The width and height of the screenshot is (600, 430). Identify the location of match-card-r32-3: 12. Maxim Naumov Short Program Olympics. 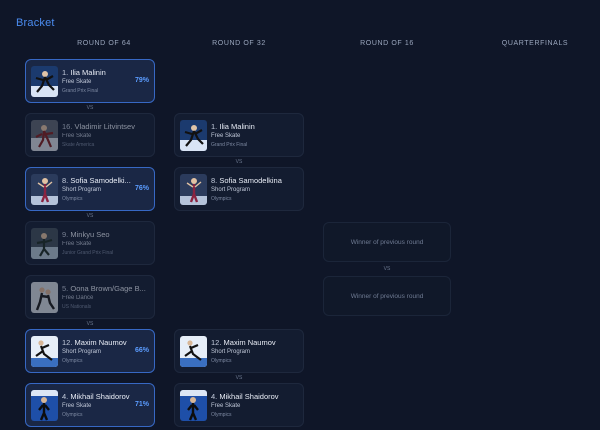
(239, 351).